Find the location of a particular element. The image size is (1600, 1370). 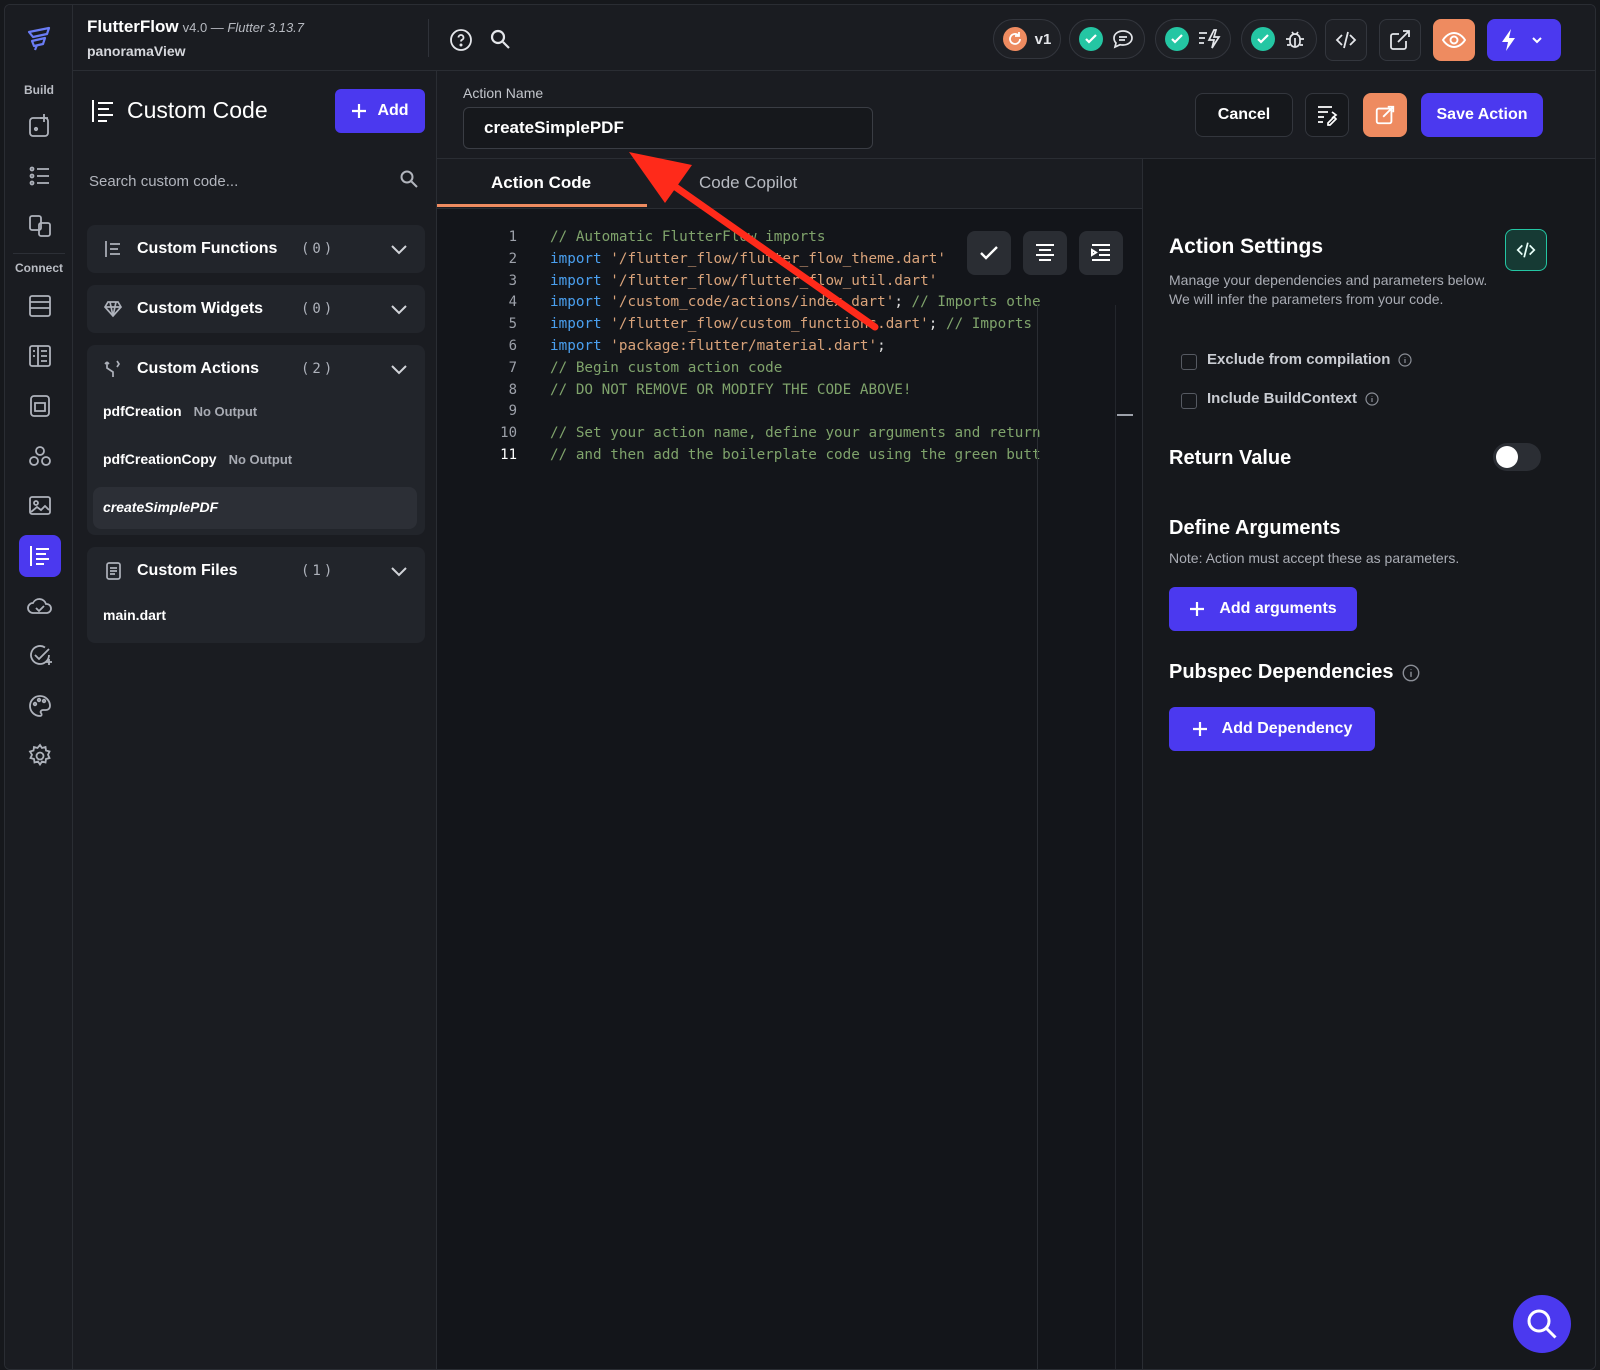

comments-button is located at coordinates (1107, 39).